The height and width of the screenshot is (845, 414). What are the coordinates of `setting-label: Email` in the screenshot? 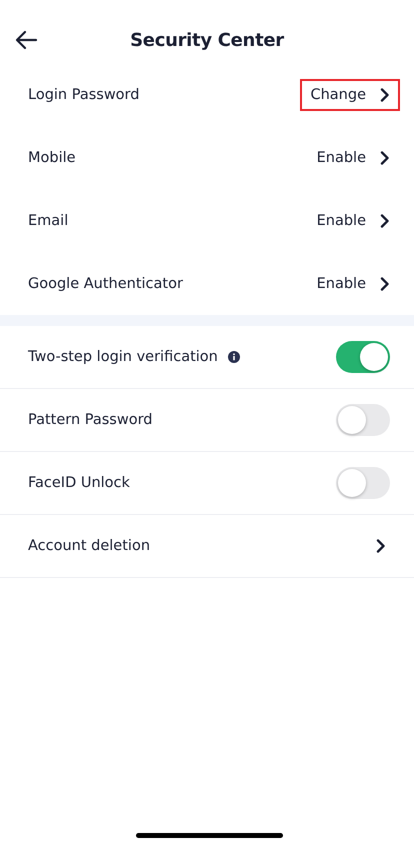 It's located at (48, 220).